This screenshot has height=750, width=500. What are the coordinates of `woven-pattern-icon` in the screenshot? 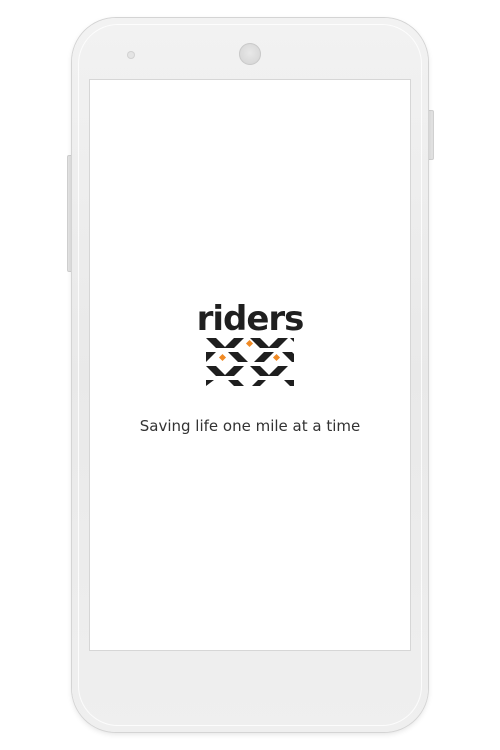 It's located at (250, 362).